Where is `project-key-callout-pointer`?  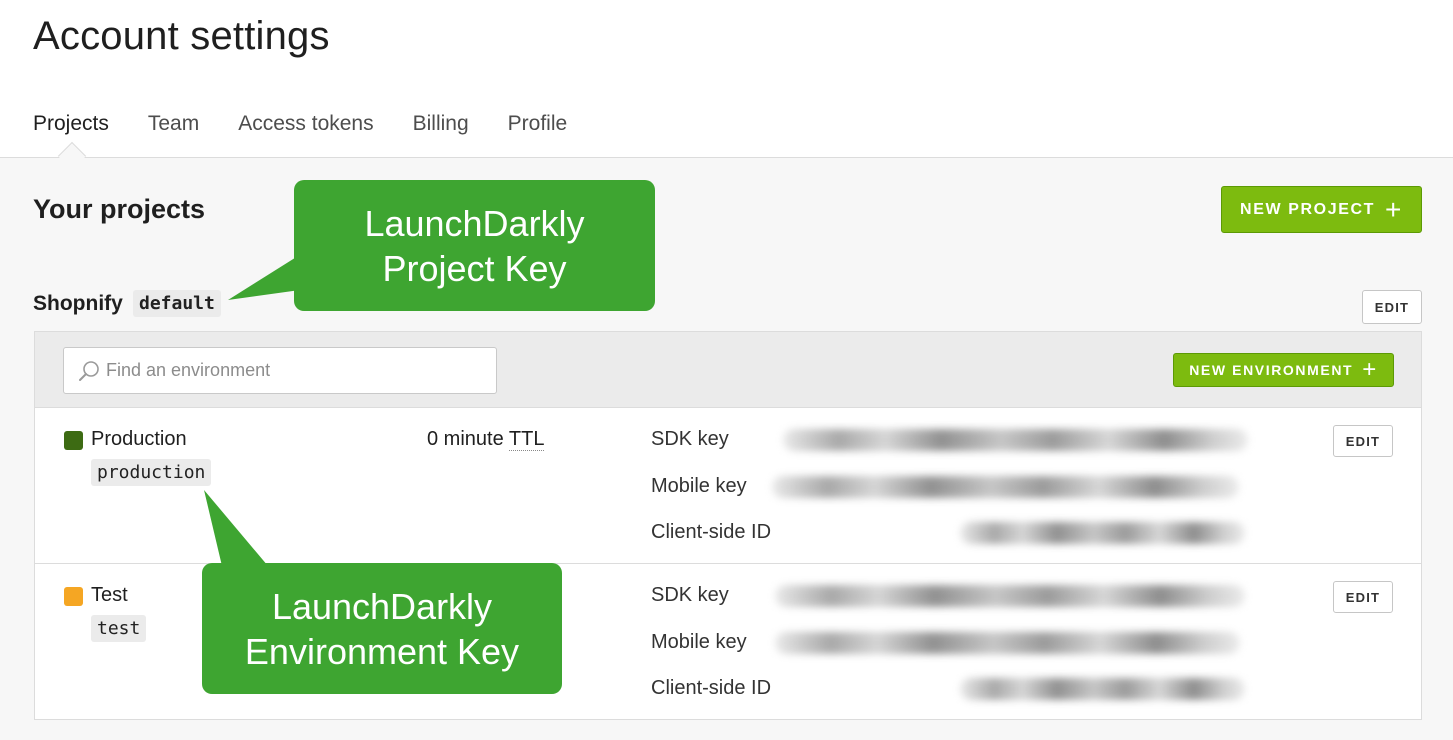 project-key-callout-pointer is located at coordinates (264, 278).